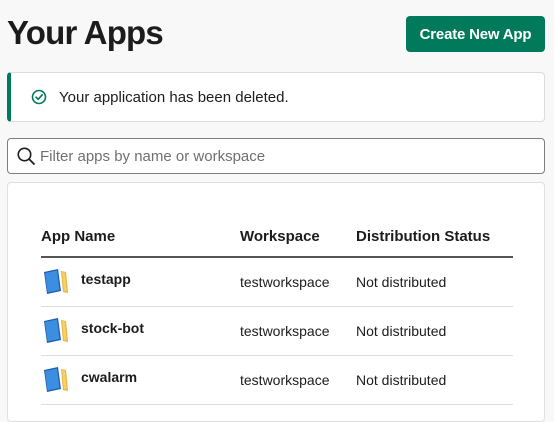 This screenshot has height=422, width=554. Describe the element at coordinates (423, 236) in the screenshot. I see `header-distribution-status: Distribution Status` at that location.